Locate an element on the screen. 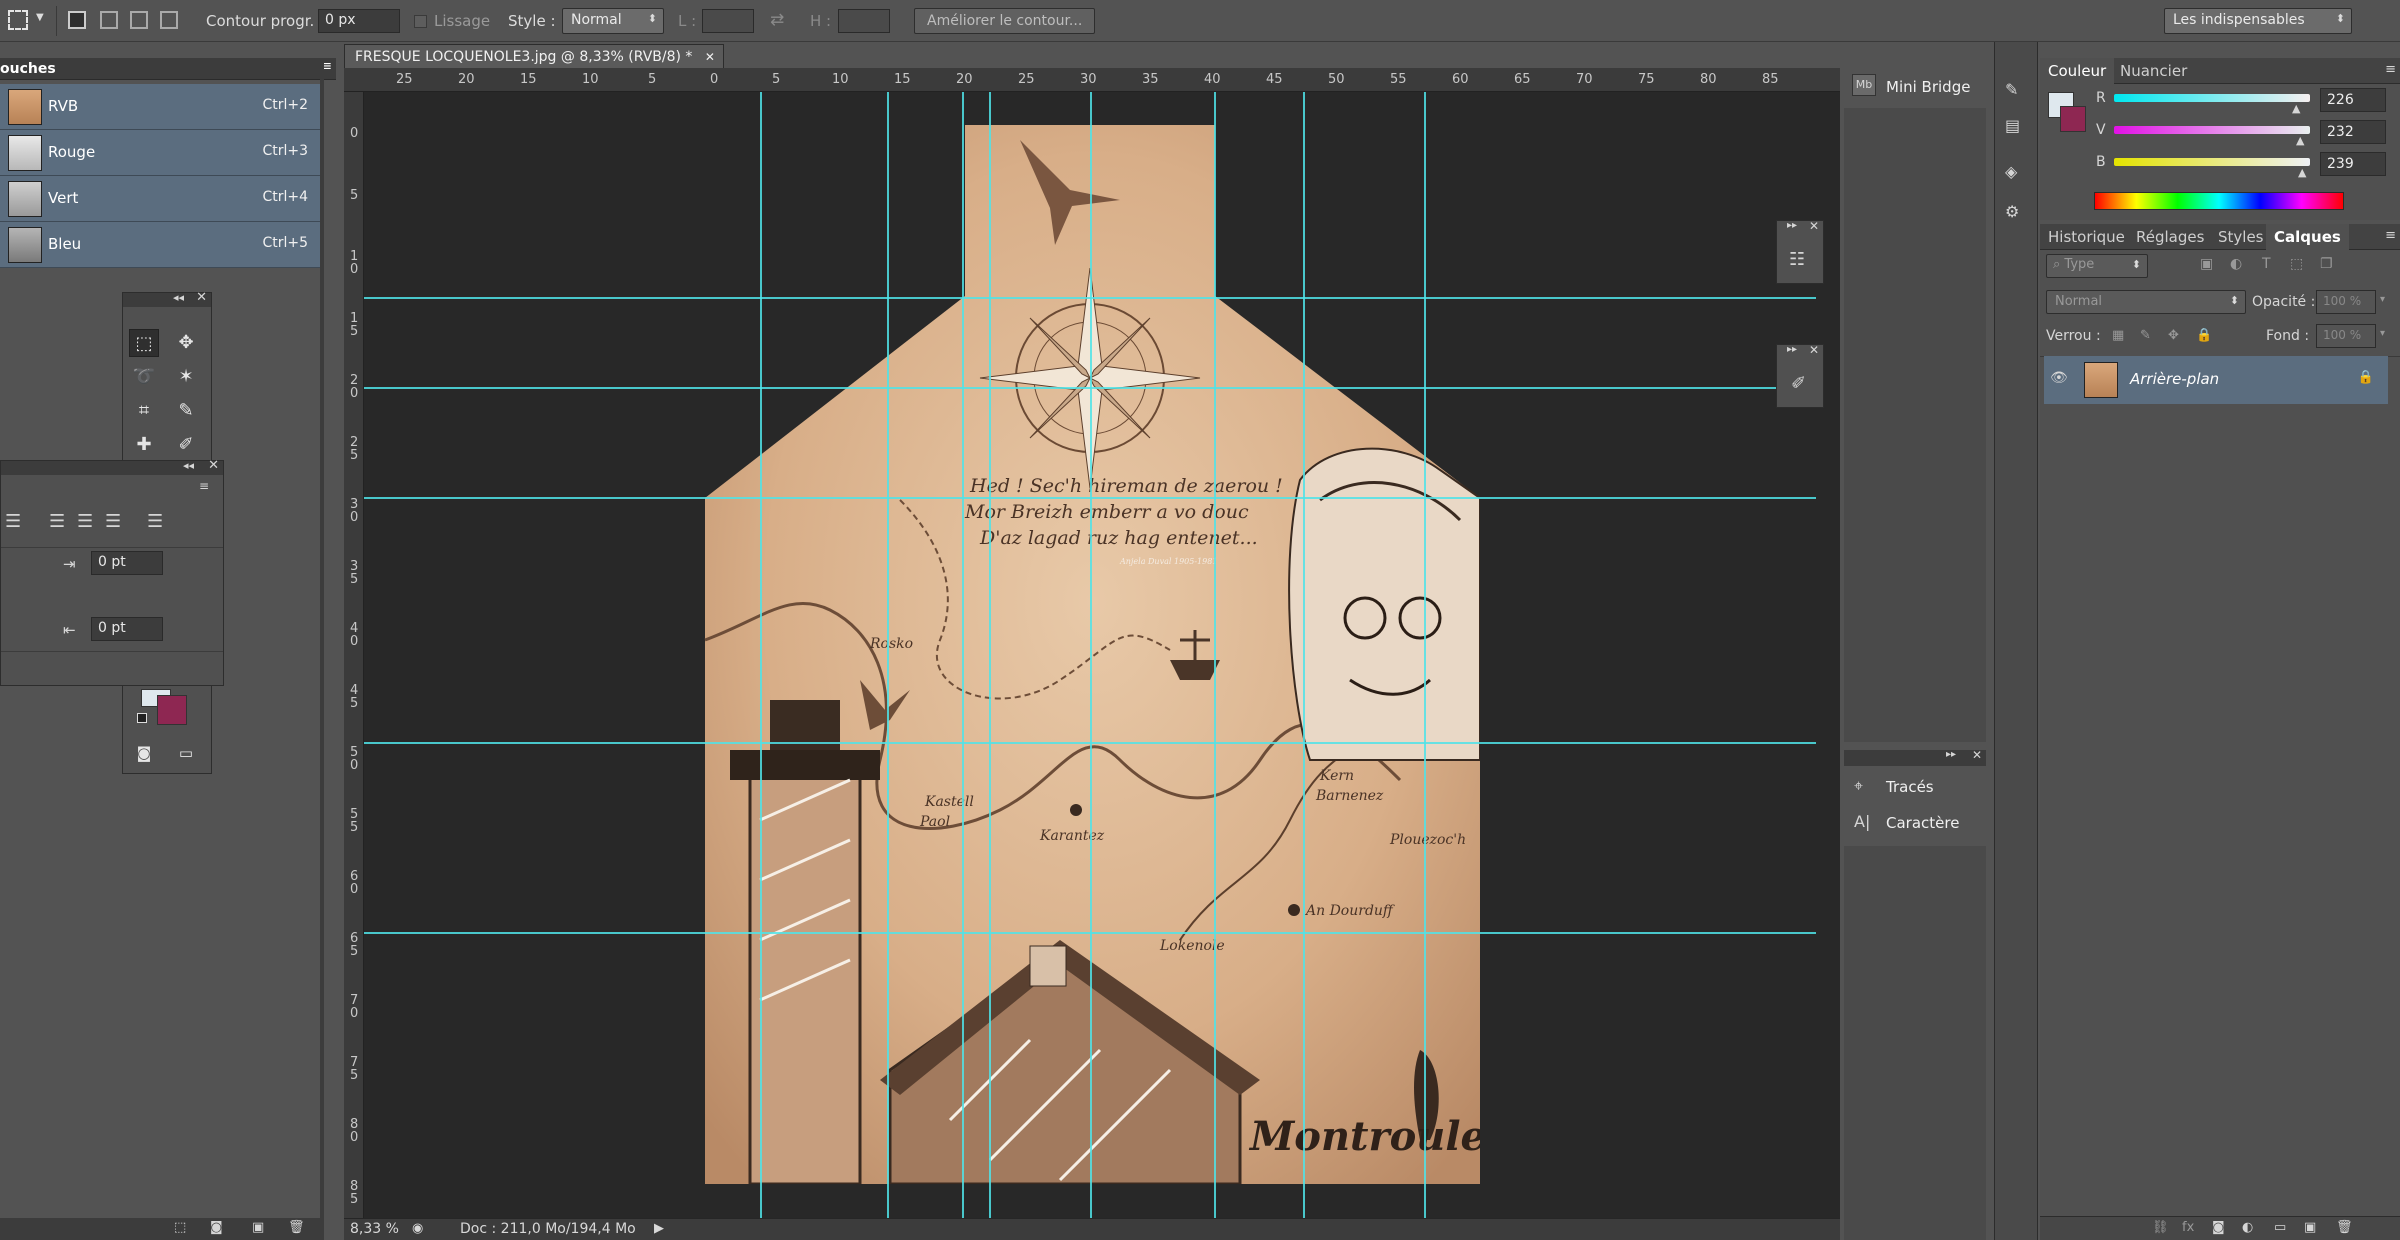 Image resolution: width=2400 pixels, height=1240 pixels. filter-shape-icon: ⬚ is located at coordinates (2296, 264).